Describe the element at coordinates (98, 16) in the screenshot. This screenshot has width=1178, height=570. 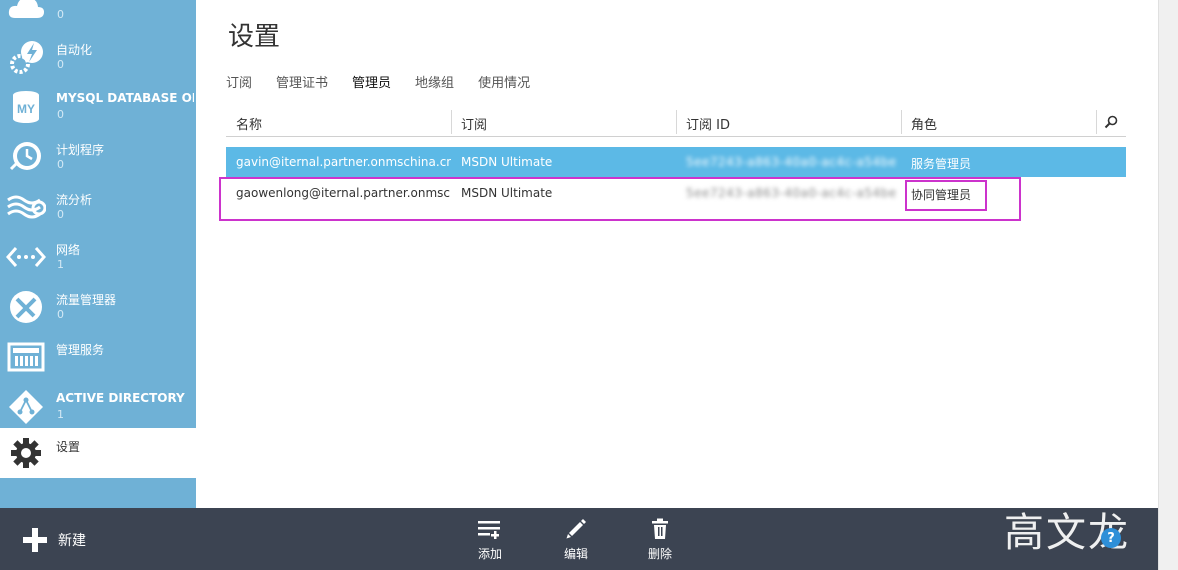
I see `sidebar-item-cloud: 0` at that location.